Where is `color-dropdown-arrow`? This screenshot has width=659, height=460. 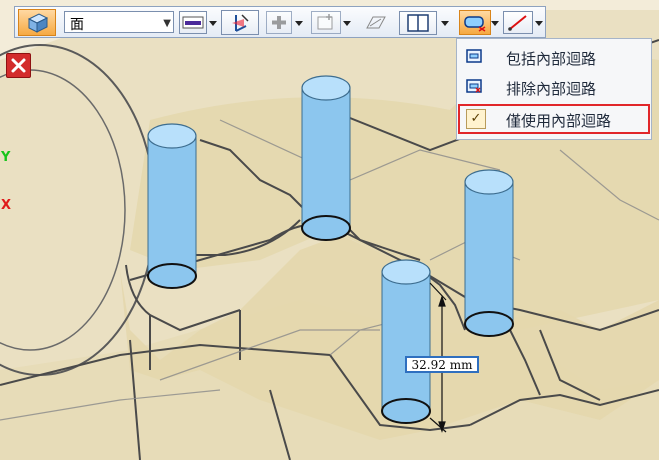
color-dropdown-arrow is located at coordinates (213, 23).